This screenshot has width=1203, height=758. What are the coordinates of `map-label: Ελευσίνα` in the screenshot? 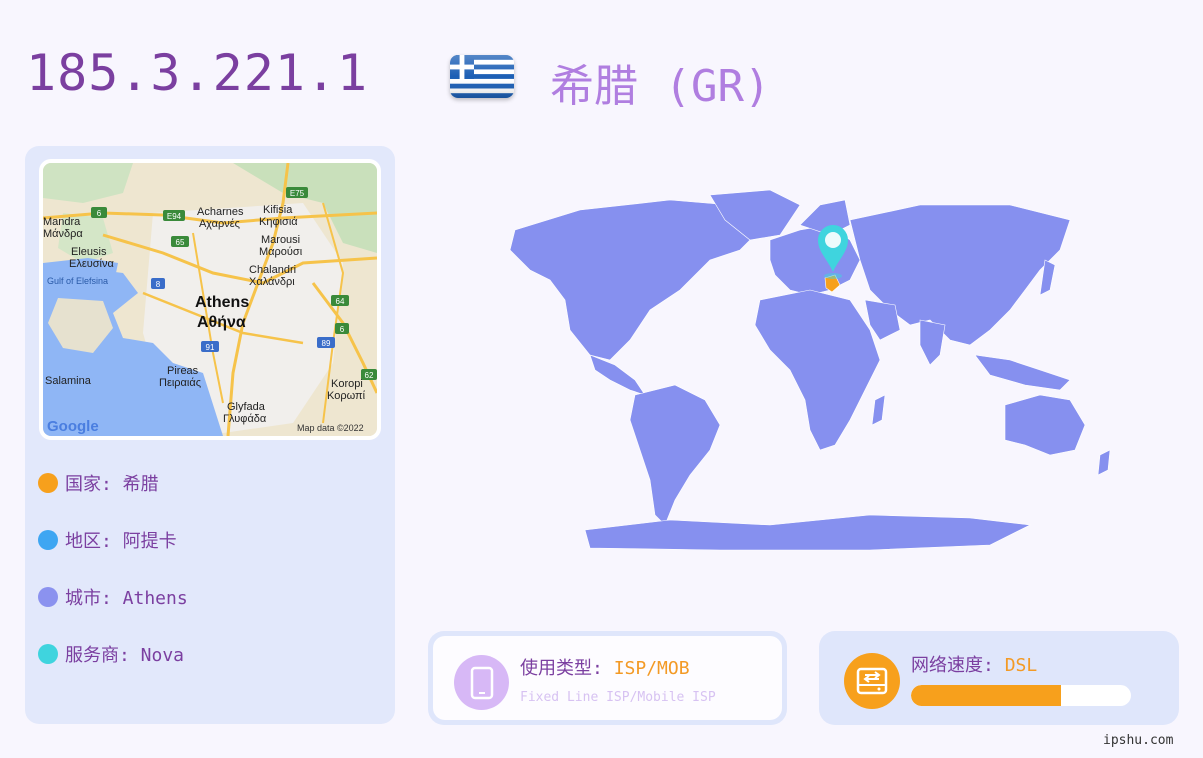 It's located at (91, 264).